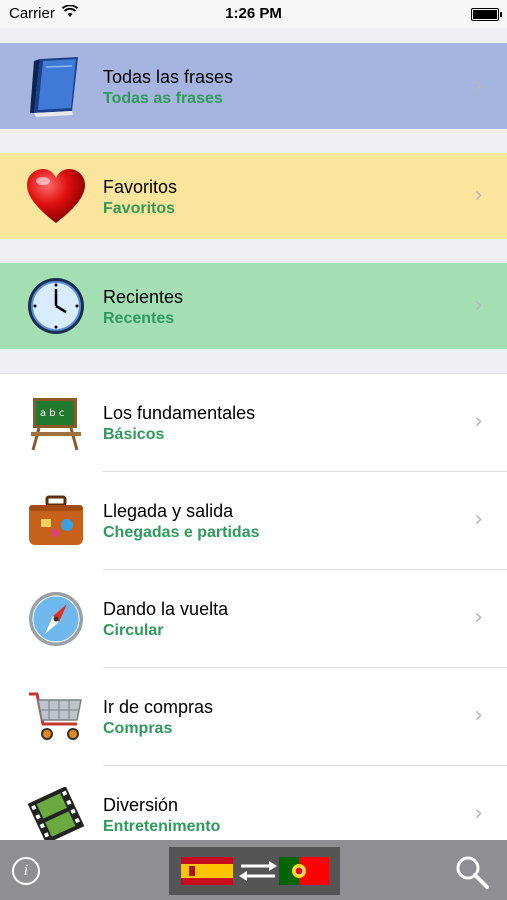  I want to click on language-switch-button, so click(254, 871).